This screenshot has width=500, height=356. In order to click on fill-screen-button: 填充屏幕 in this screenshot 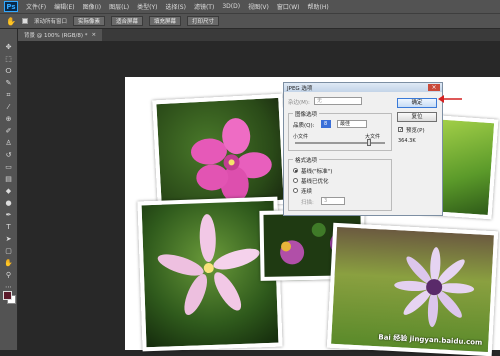, I will do `click(165, 21)`.